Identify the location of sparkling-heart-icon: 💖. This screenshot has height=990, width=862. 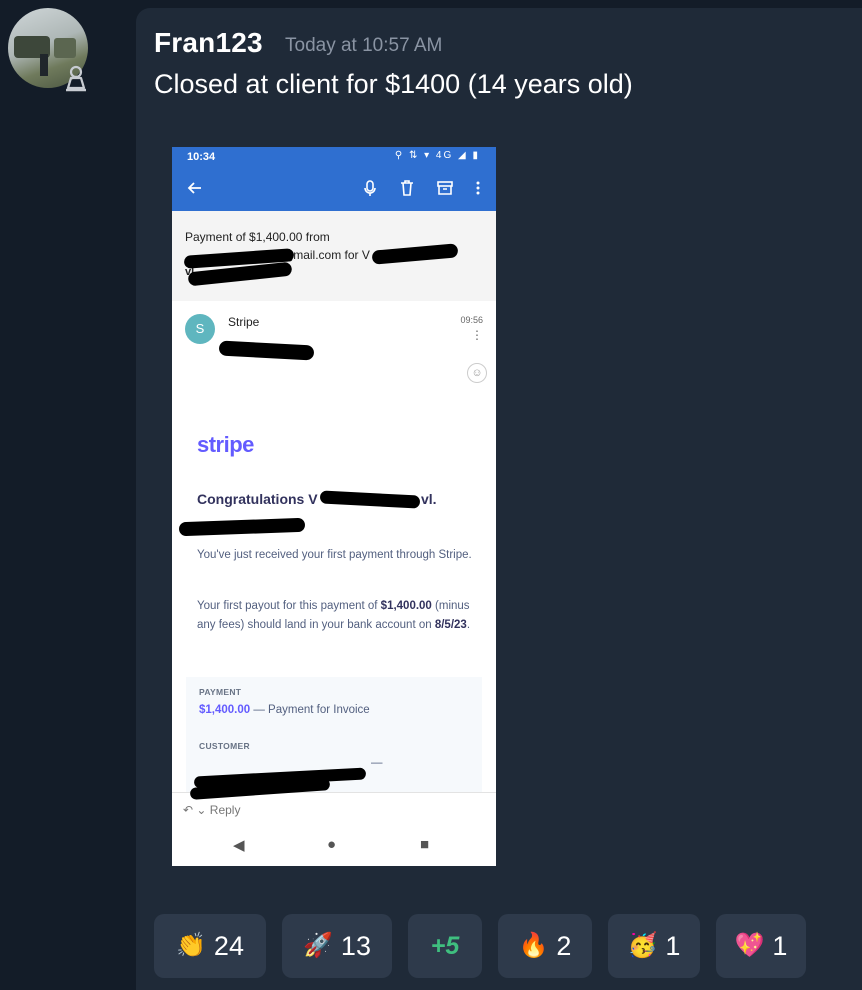
(749, 945).